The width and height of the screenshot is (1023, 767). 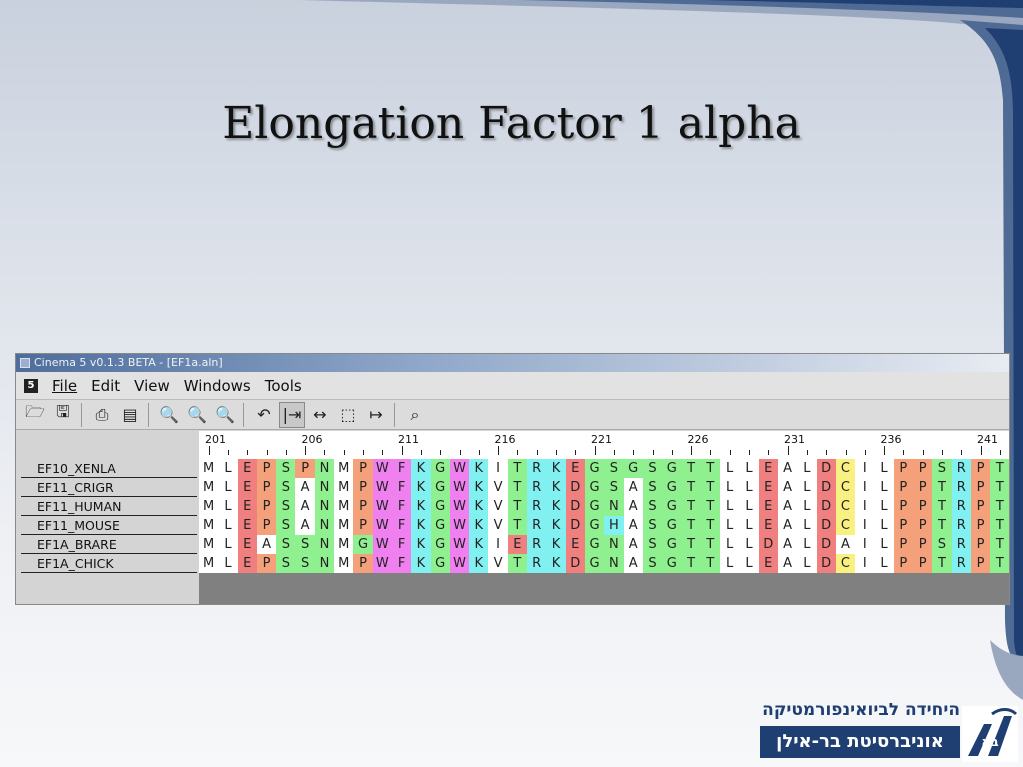 What do you see at coordinates (152, 386) in the screenshot?
I see `menu-view: View` at bounding box center [152, 386].